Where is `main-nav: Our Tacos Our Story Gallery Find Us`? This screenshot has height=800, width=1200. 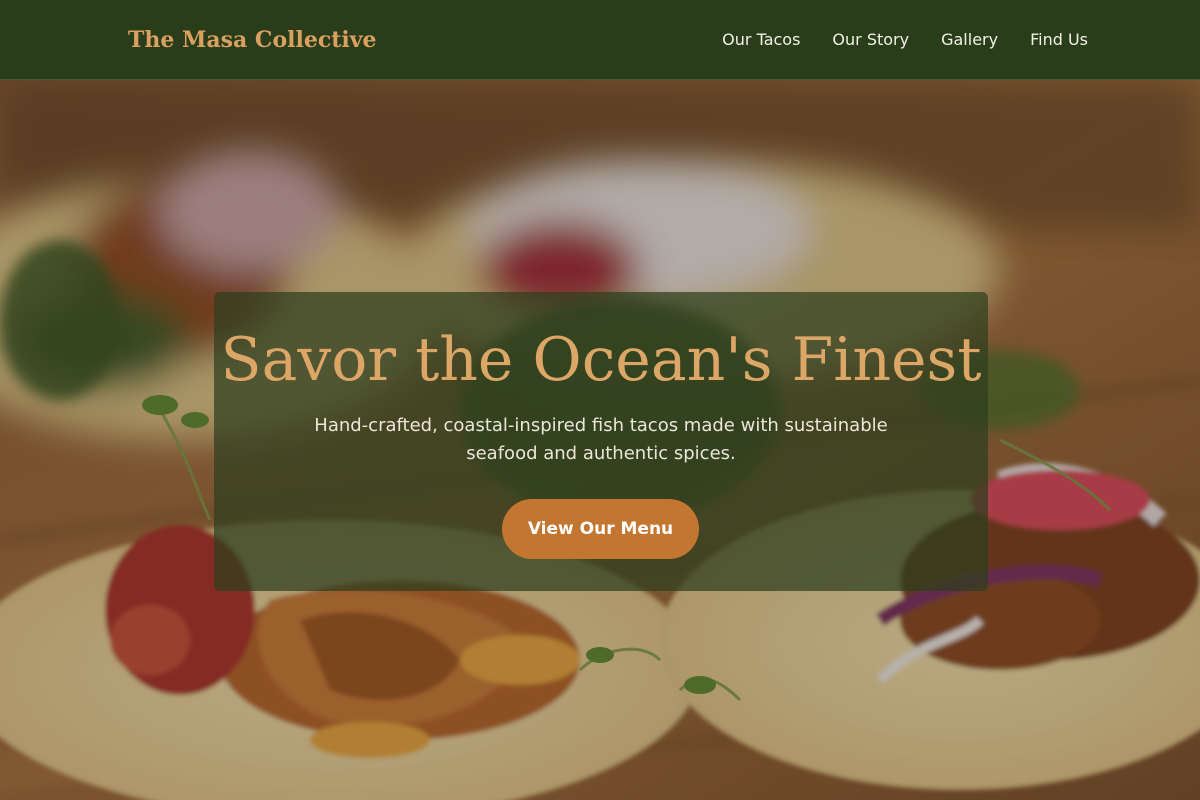 main-nav: Our Tacos Our Story Gallery Find Us is located at coordinates (905, 40).